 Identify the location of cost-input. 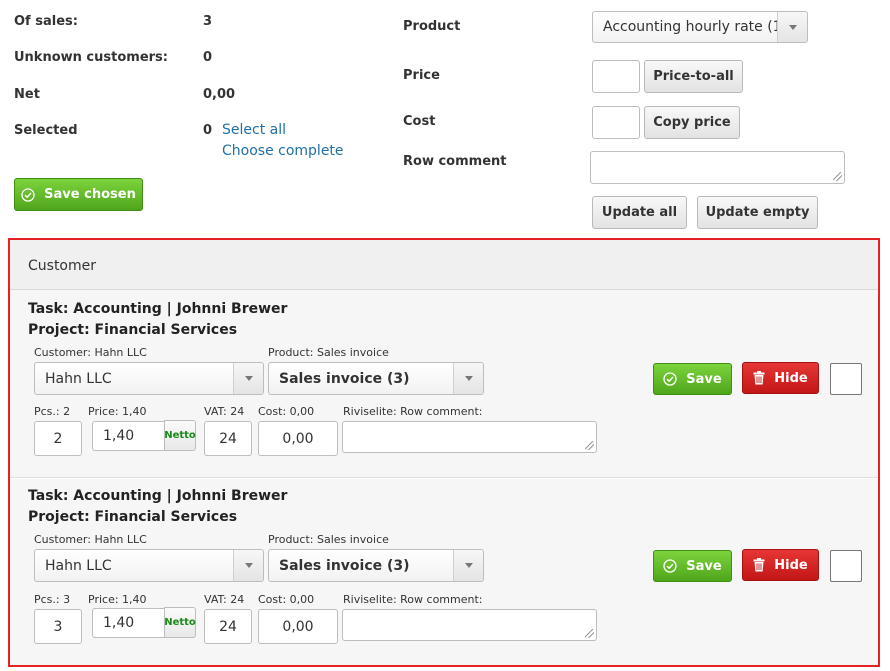
(616, 122).